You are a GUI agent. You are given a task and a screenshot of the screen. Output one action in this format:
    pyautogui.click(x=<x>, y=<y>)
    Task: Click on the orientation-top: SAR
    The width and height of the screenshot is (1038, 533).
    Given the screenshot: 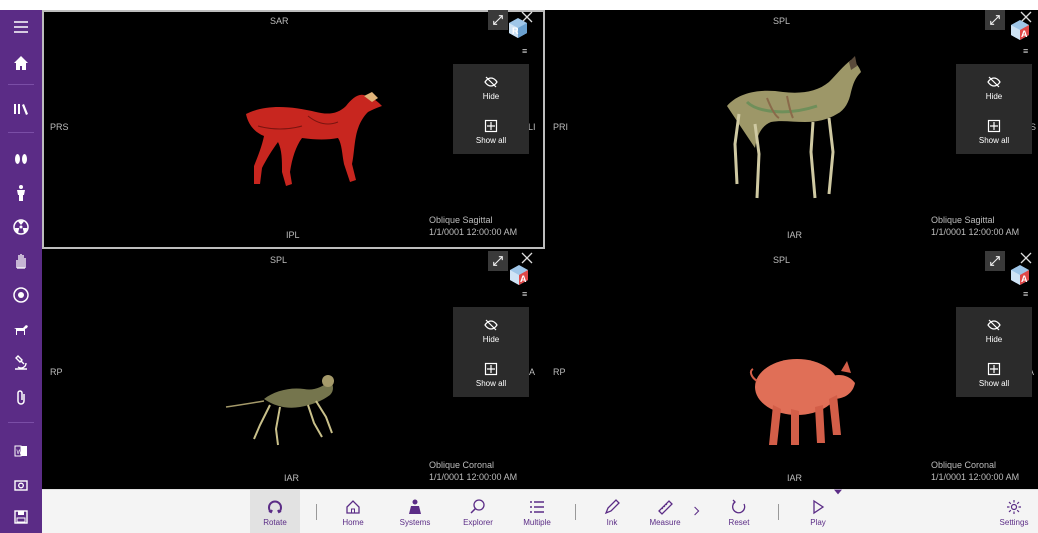 What is the action you would take?
    pyautogui.click(x=279, y=21)
    